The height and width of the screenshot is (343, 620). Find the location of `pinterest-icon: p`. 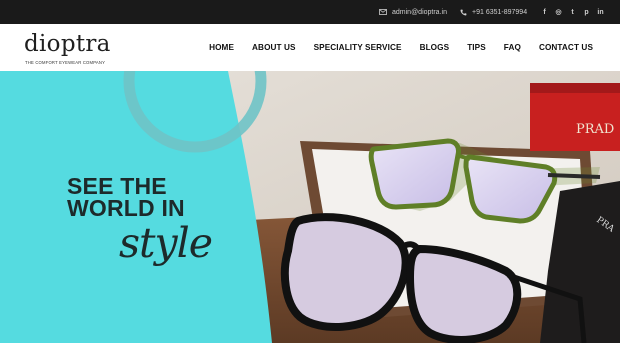

pinterest-icon: p is located at coordinates (586, 12).